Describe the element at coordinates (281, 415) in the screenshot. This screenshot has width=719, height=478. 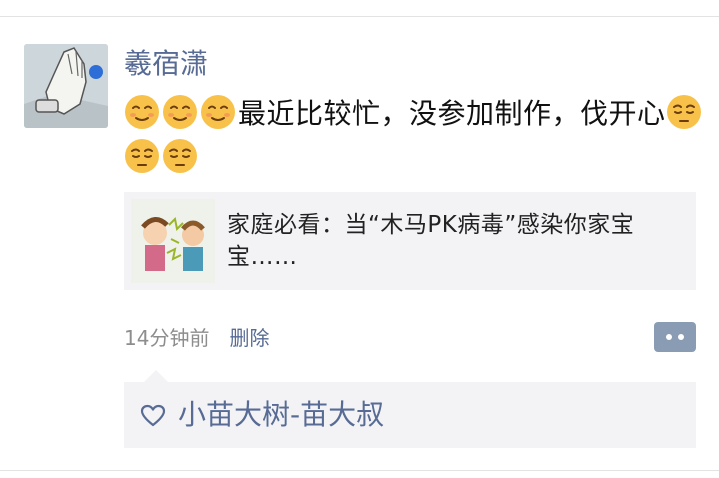
I see `like-user-name: 小苗大树-苗大叔` at that location.